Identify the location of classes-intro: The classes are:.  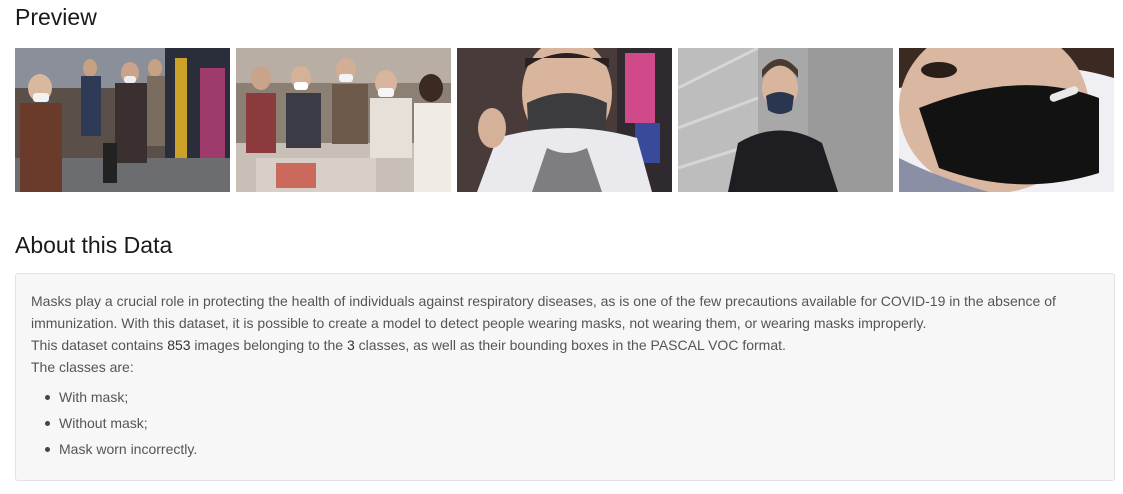
(82, 367).